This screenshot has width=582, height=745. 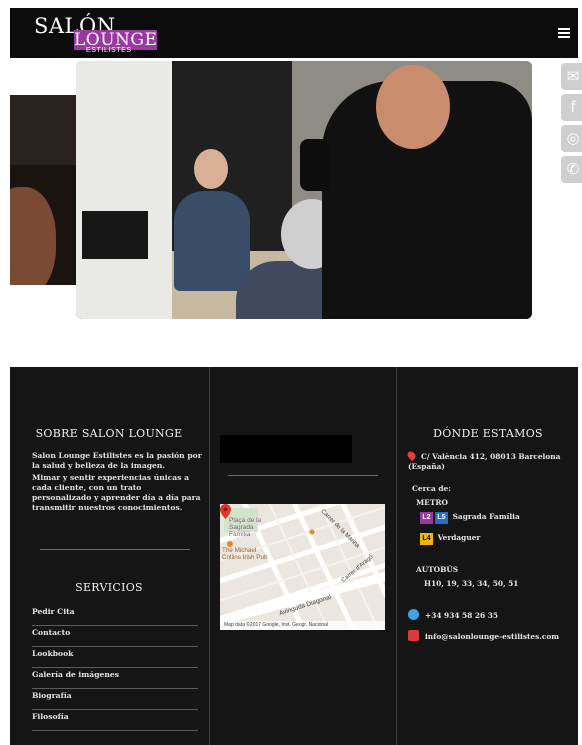 I want to click on services-link-contacto: Contacto, so click(x=115, y=636).